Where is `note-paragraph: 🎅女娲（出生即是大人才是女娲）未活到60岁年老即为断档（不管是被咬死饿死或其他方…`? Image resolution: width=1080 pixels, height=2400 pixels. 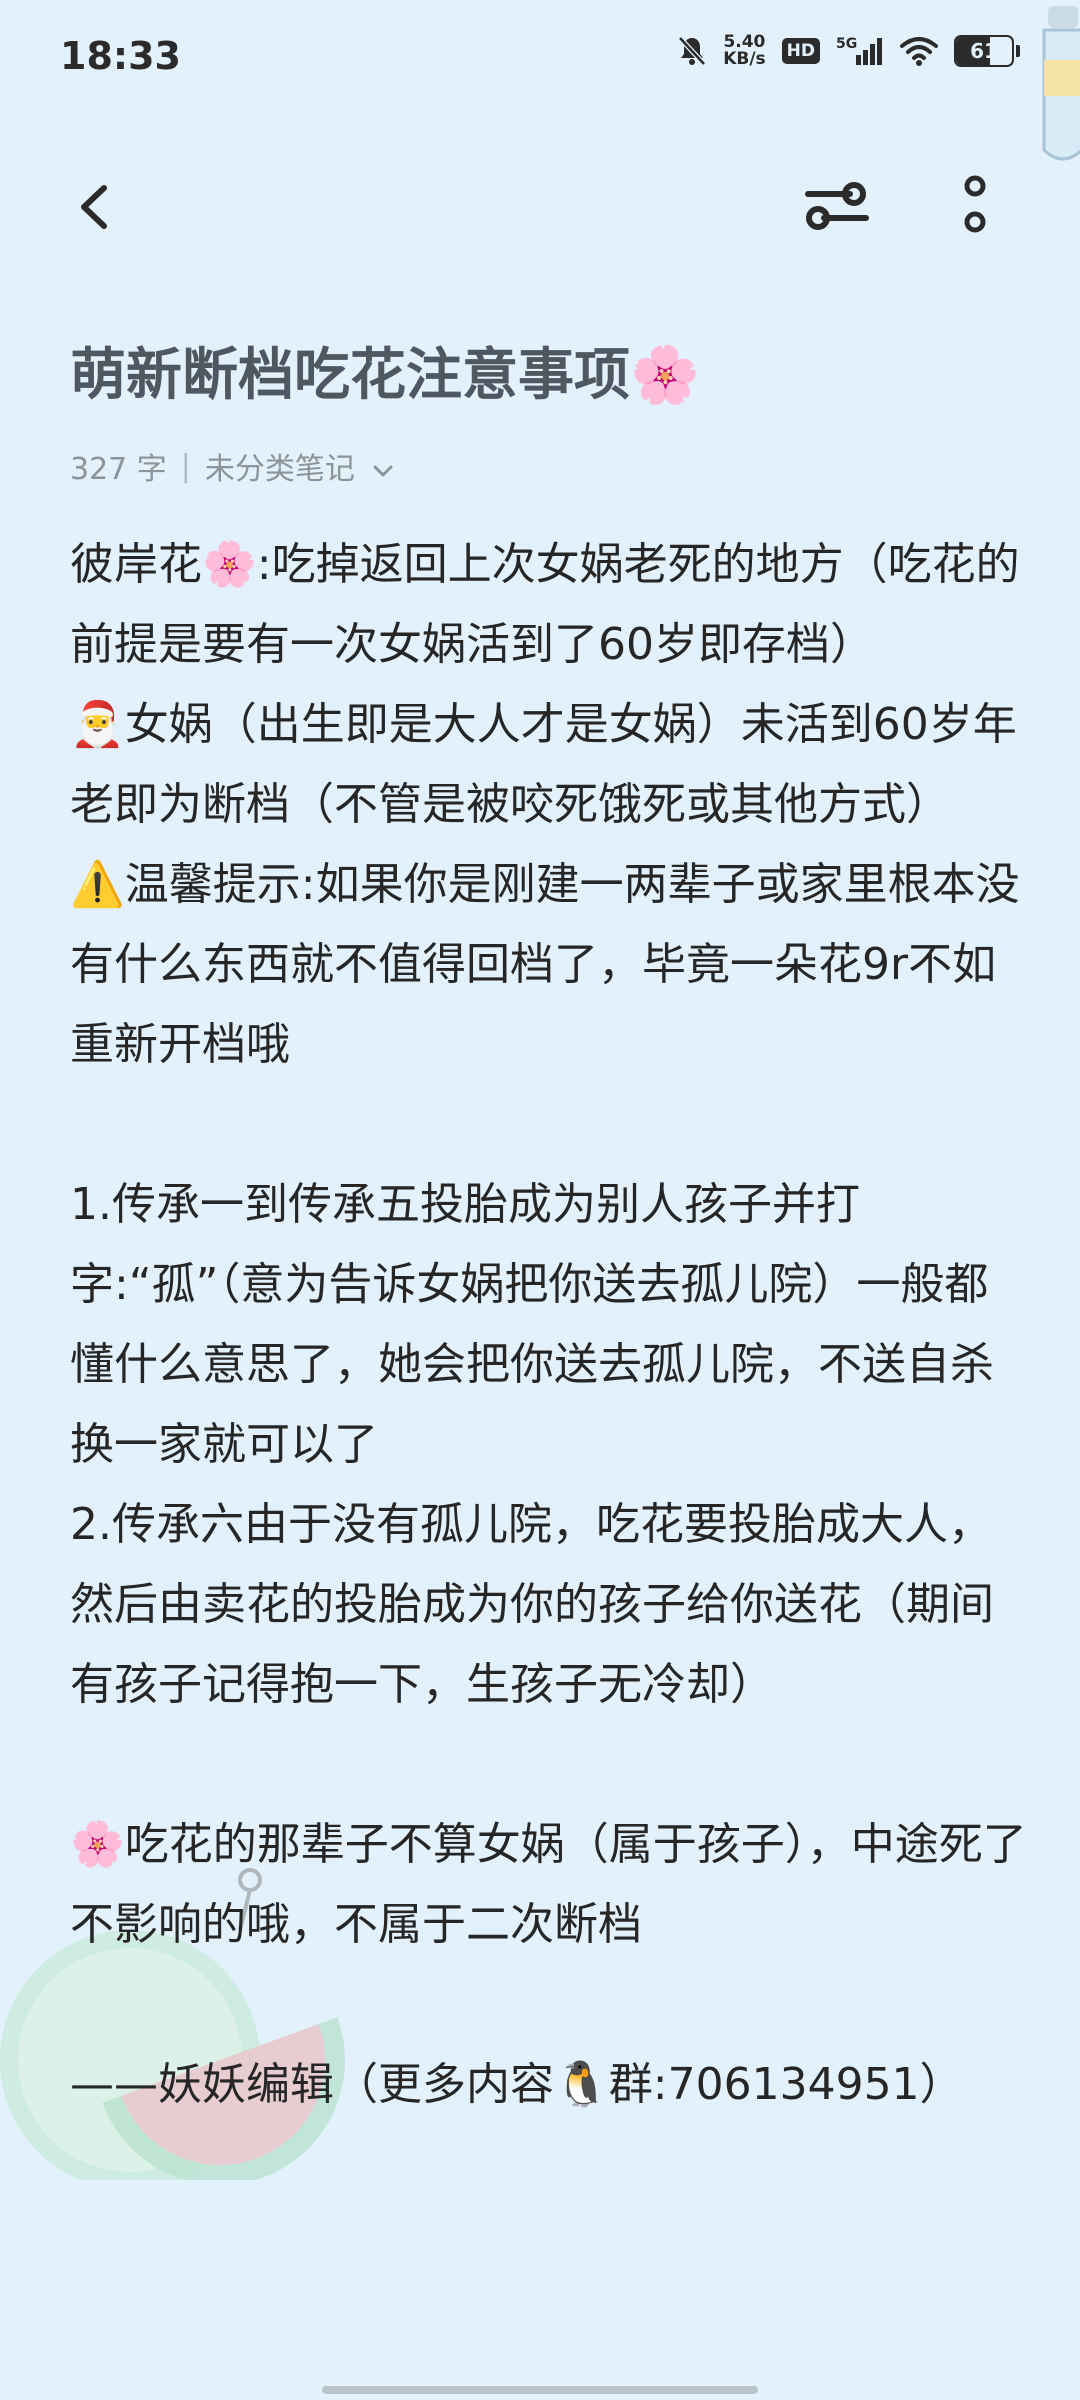 note-paragraph: 🎅女娲（出生即是大人才是女娲）未活到60岁年老即为断档（不管是被咬死饿死或其他方… is located at coordinates (543, 764).